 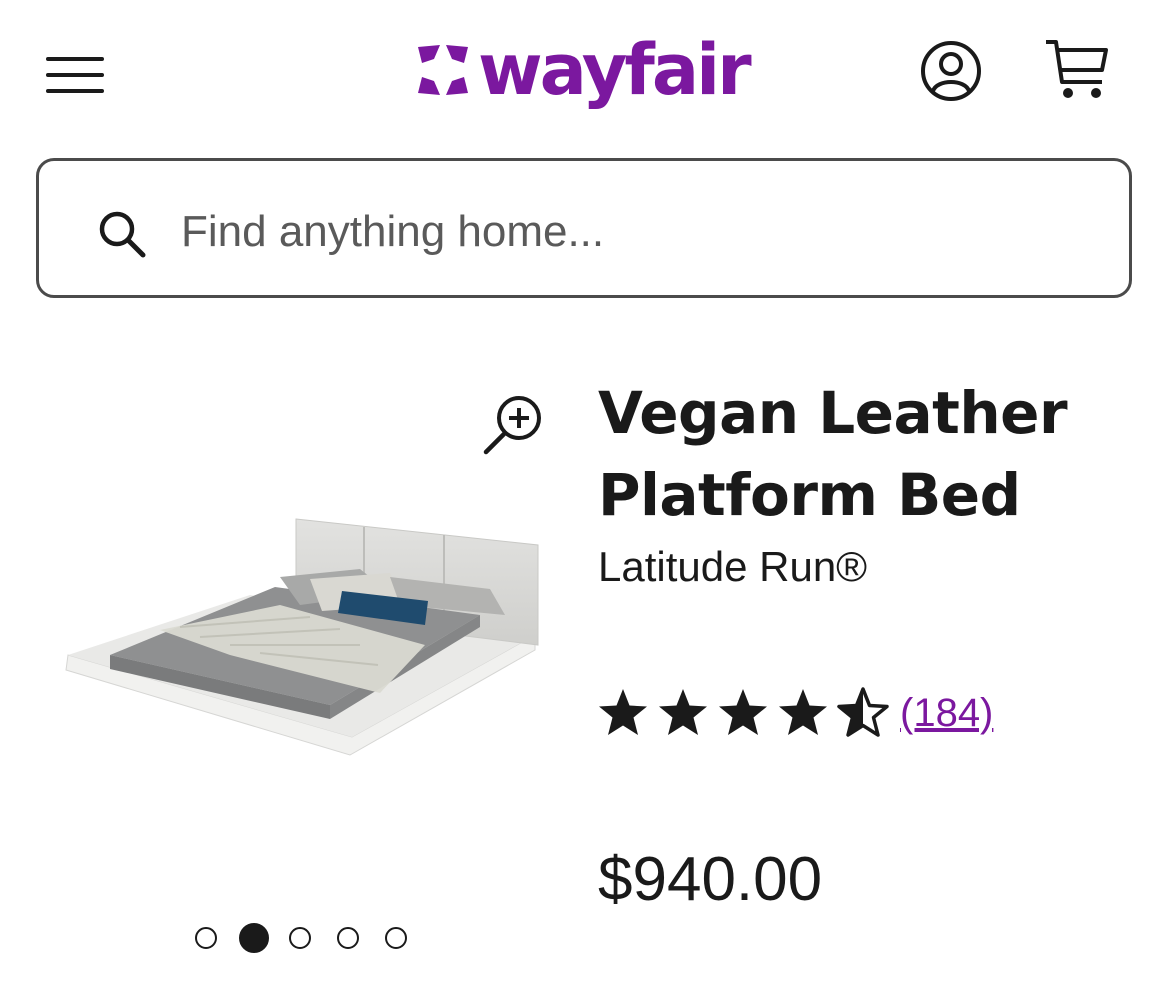 I want to click on star-half-icon, so click(x=863, y=712).